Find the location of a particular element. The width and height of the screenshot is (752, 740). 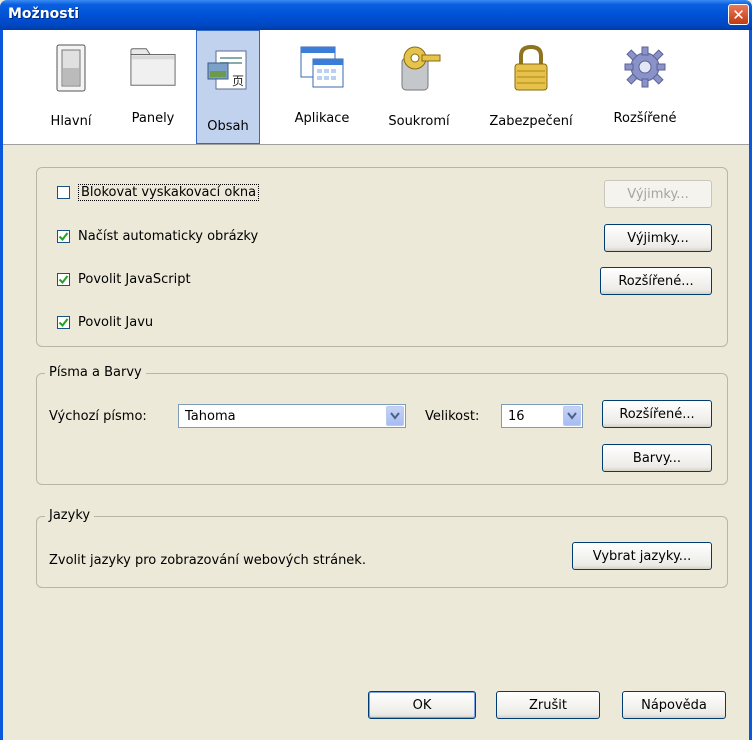

font-size-select: 16 is located at coordinates (542, 416).